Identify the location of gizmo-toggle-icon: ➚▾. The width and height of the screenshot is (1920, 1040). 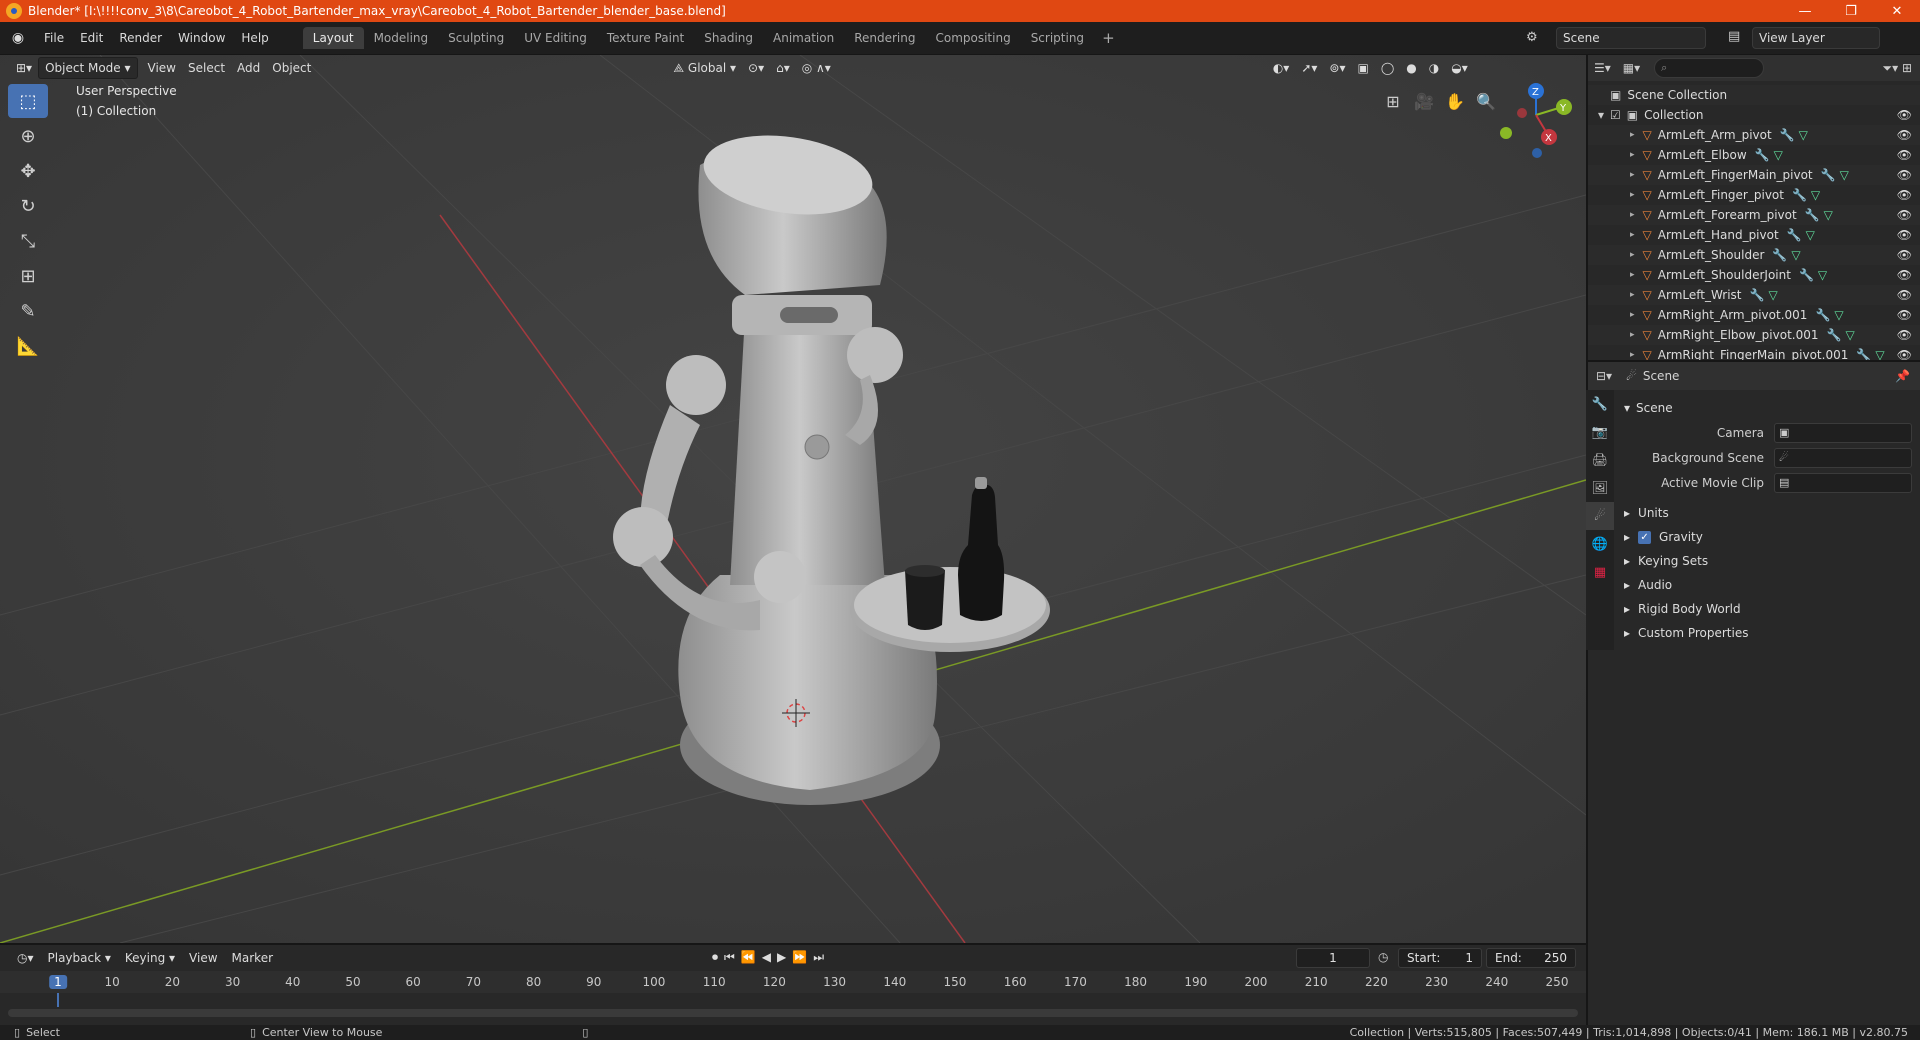
(1309, 68).